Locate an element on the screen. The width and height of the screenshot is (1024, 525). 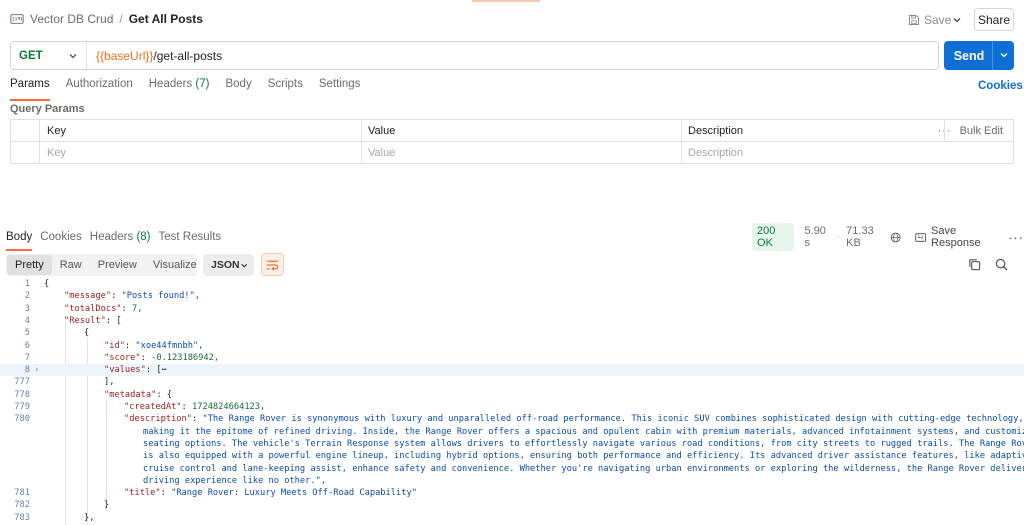
search-icon is located at coordinates (1001, 264).